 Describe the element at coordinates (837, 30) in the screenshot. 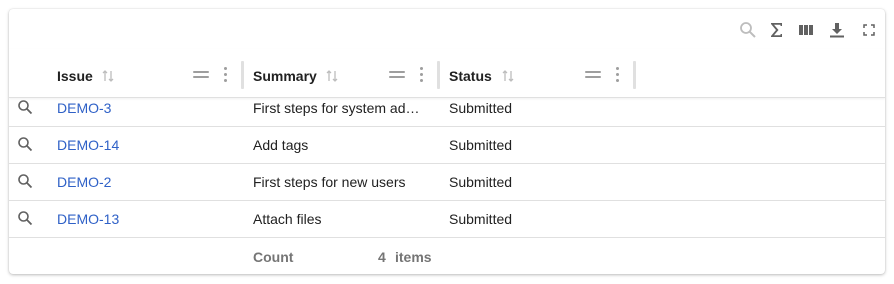

I see `download-icon` at that location.